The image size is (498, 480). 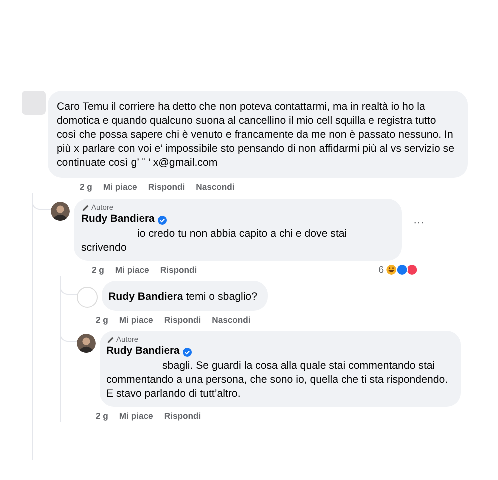 I want to click on comment-text: Caro Temu il corriere ha detto che non poteva contattarmi, ma in realtà io ho la domotica e quando qualcuno suona al cancellino il mio cell squilla e registra tutto così che possa sapere chi è venuto e francamente da me non è passato nessuno. In più x parlare con voi e’ impossibile sto pensando di non affidarmi più al vs servizio se continuate così g’ ¨ ’ x@gmail.com, so click(x=256, y=135).